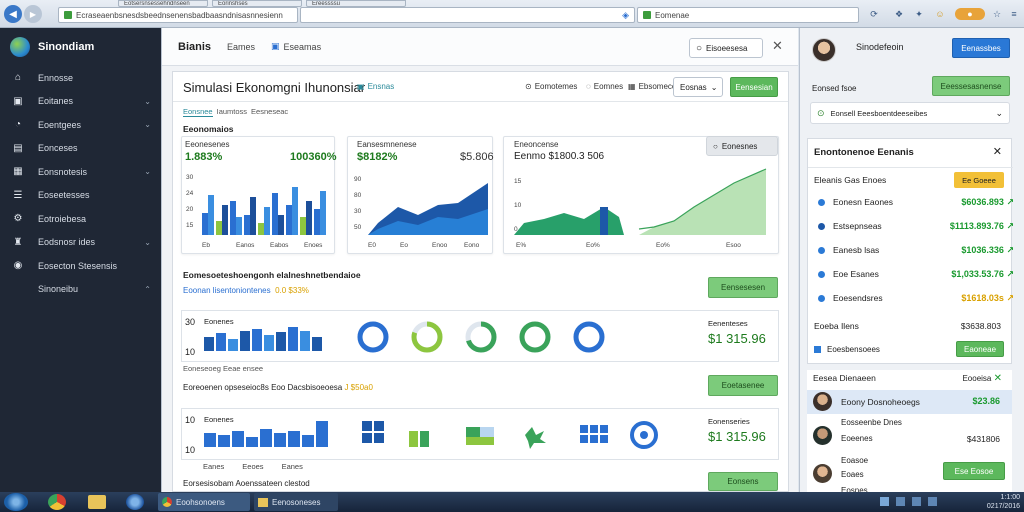 The image size is (1024, 512). I want to click on person-row: Eosseenbe Dnes Eoeenes $431806, so click(909, 433).